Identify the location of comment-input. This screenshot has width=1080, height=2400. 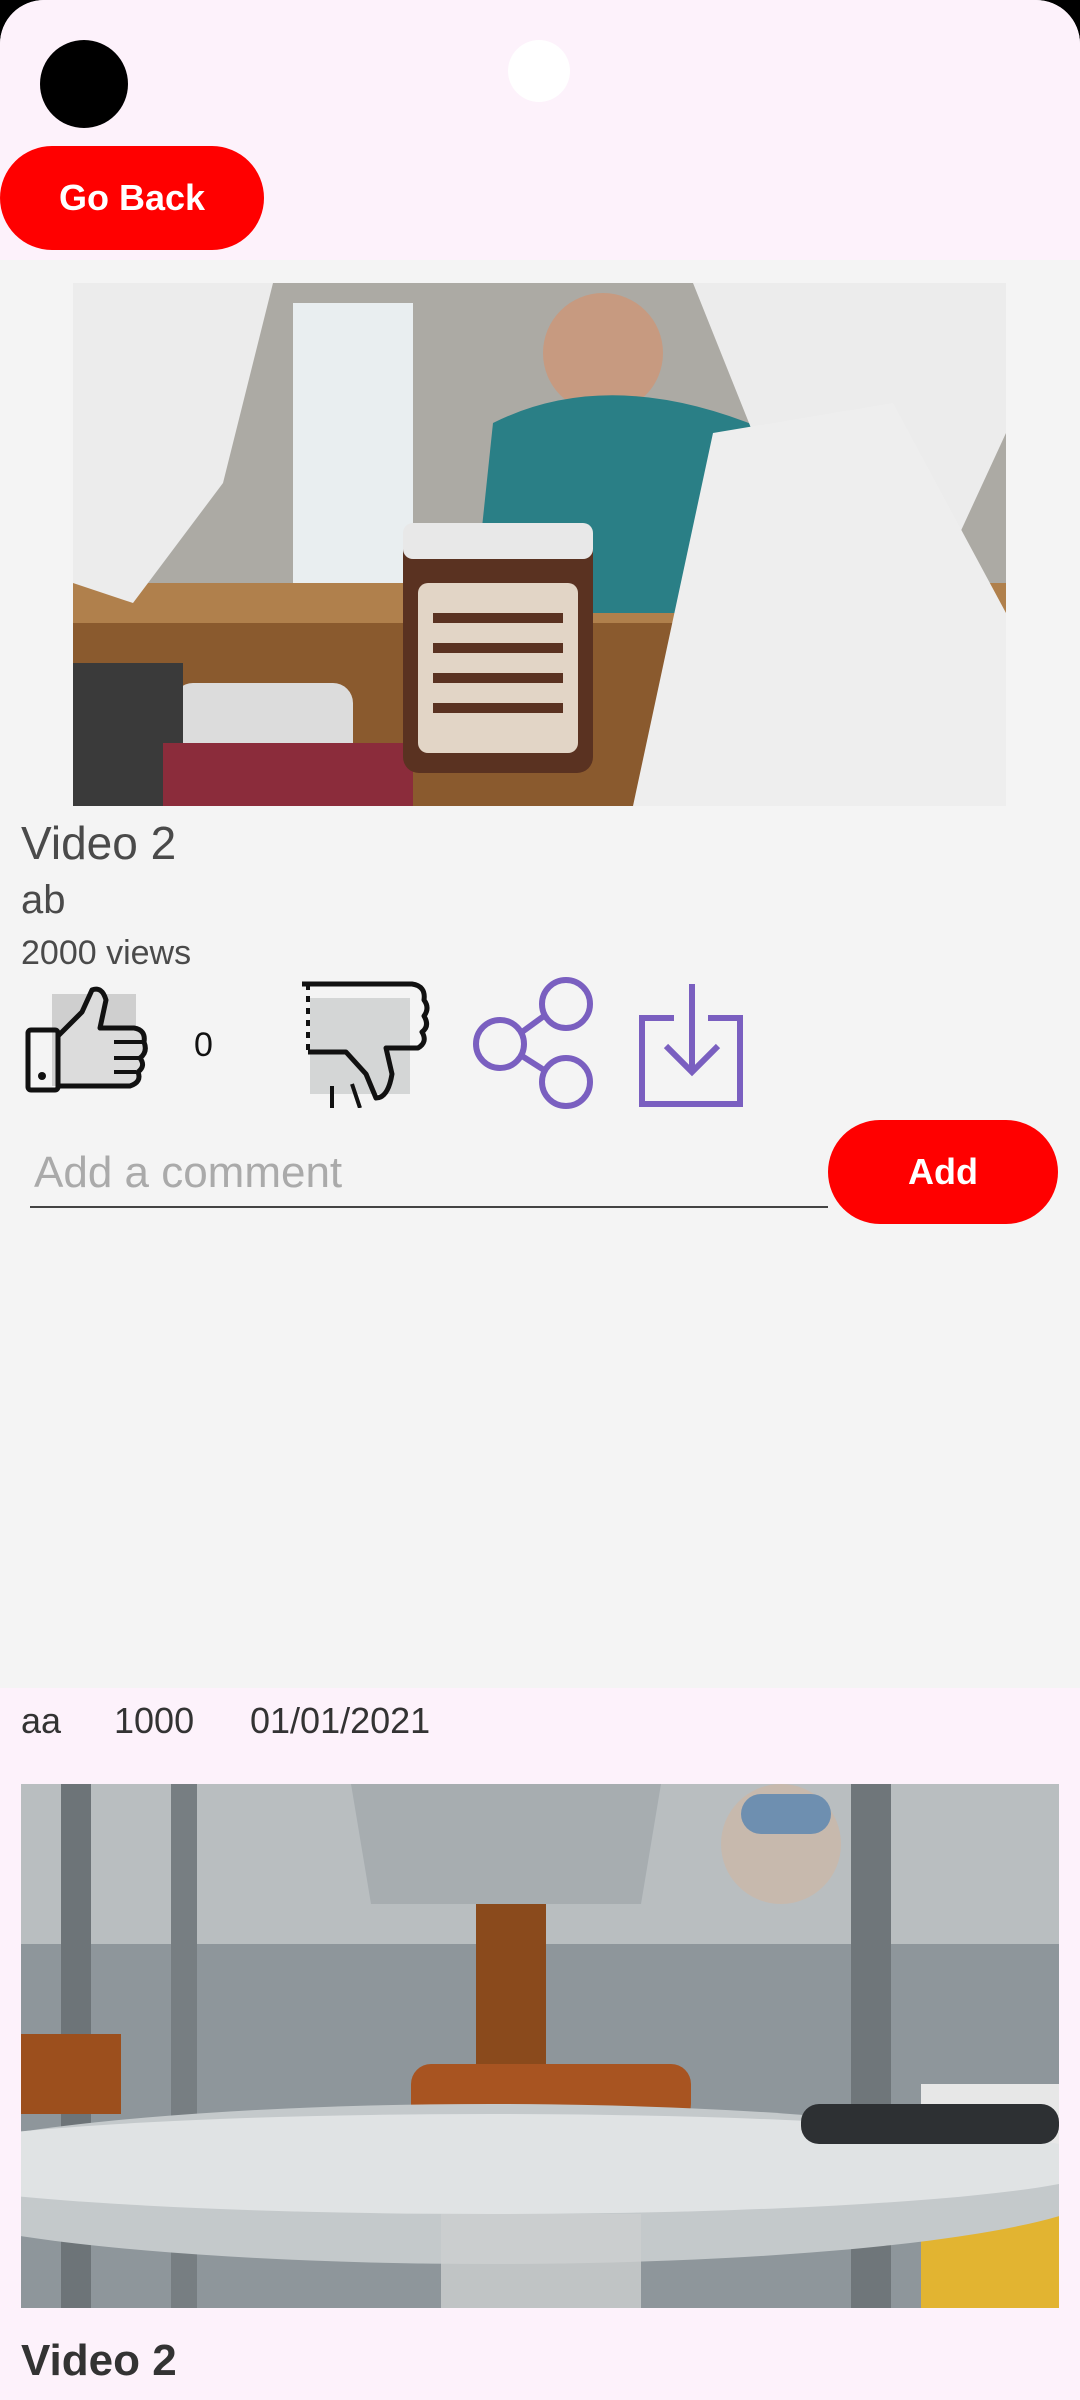
(429, 1174).